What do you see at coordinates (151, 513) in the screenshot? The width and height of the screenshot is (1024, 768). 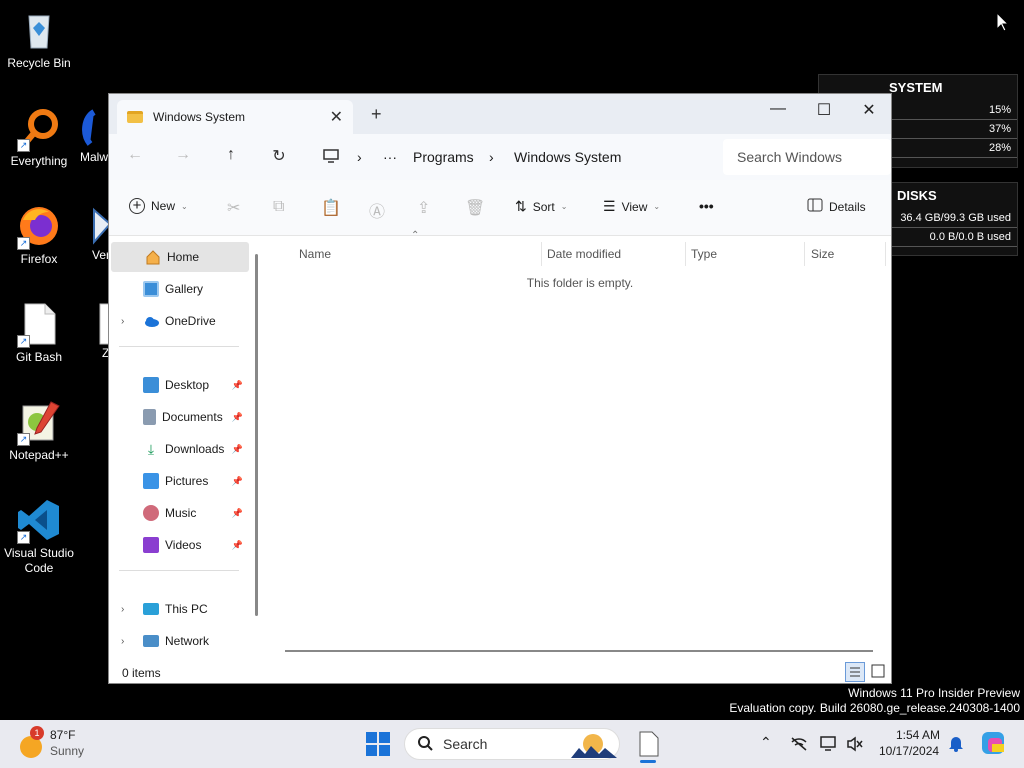 I see `music-icon` at bounding box center [151, 513].